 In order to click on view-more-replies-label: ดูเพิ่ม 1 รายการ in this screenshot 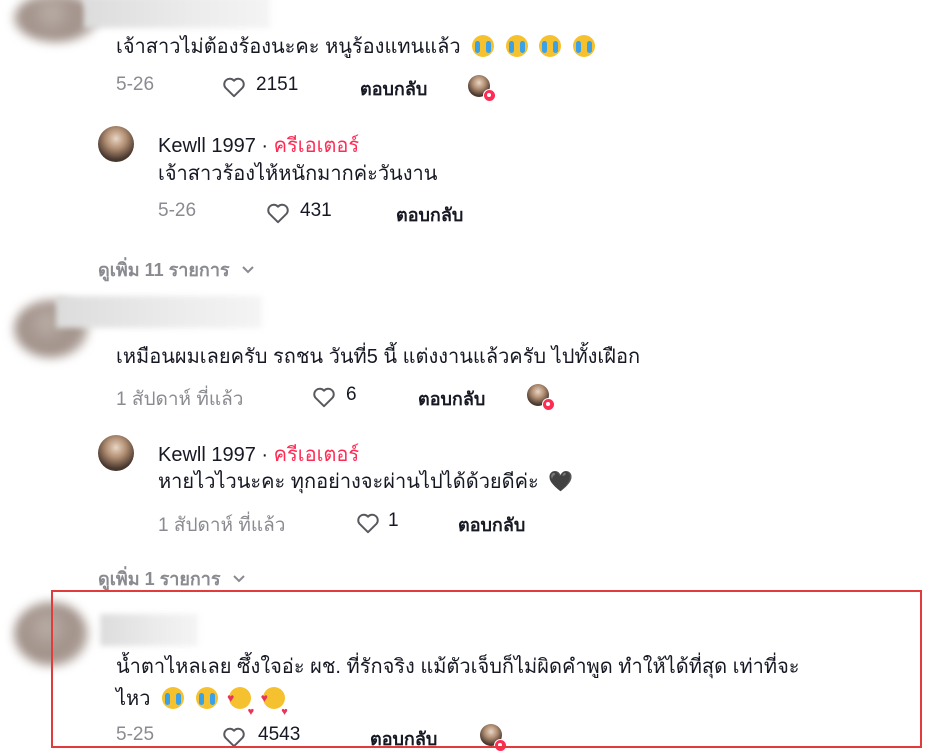, I will do `click(159, 579)`.